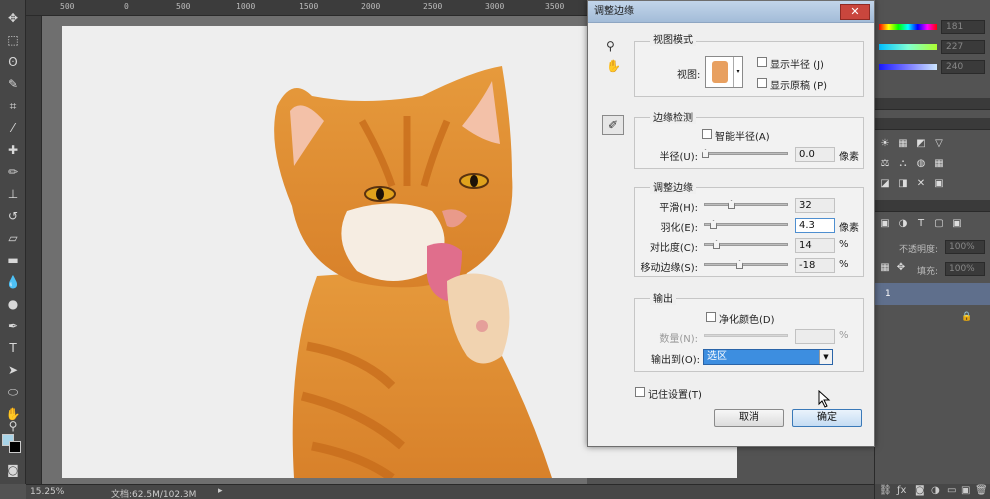 The height and width of the screenshot is (499, 990). Describe the element at coordinates (13, 426) in the screenshot. I see `zoom-tool-icon: ⚲` at that location.